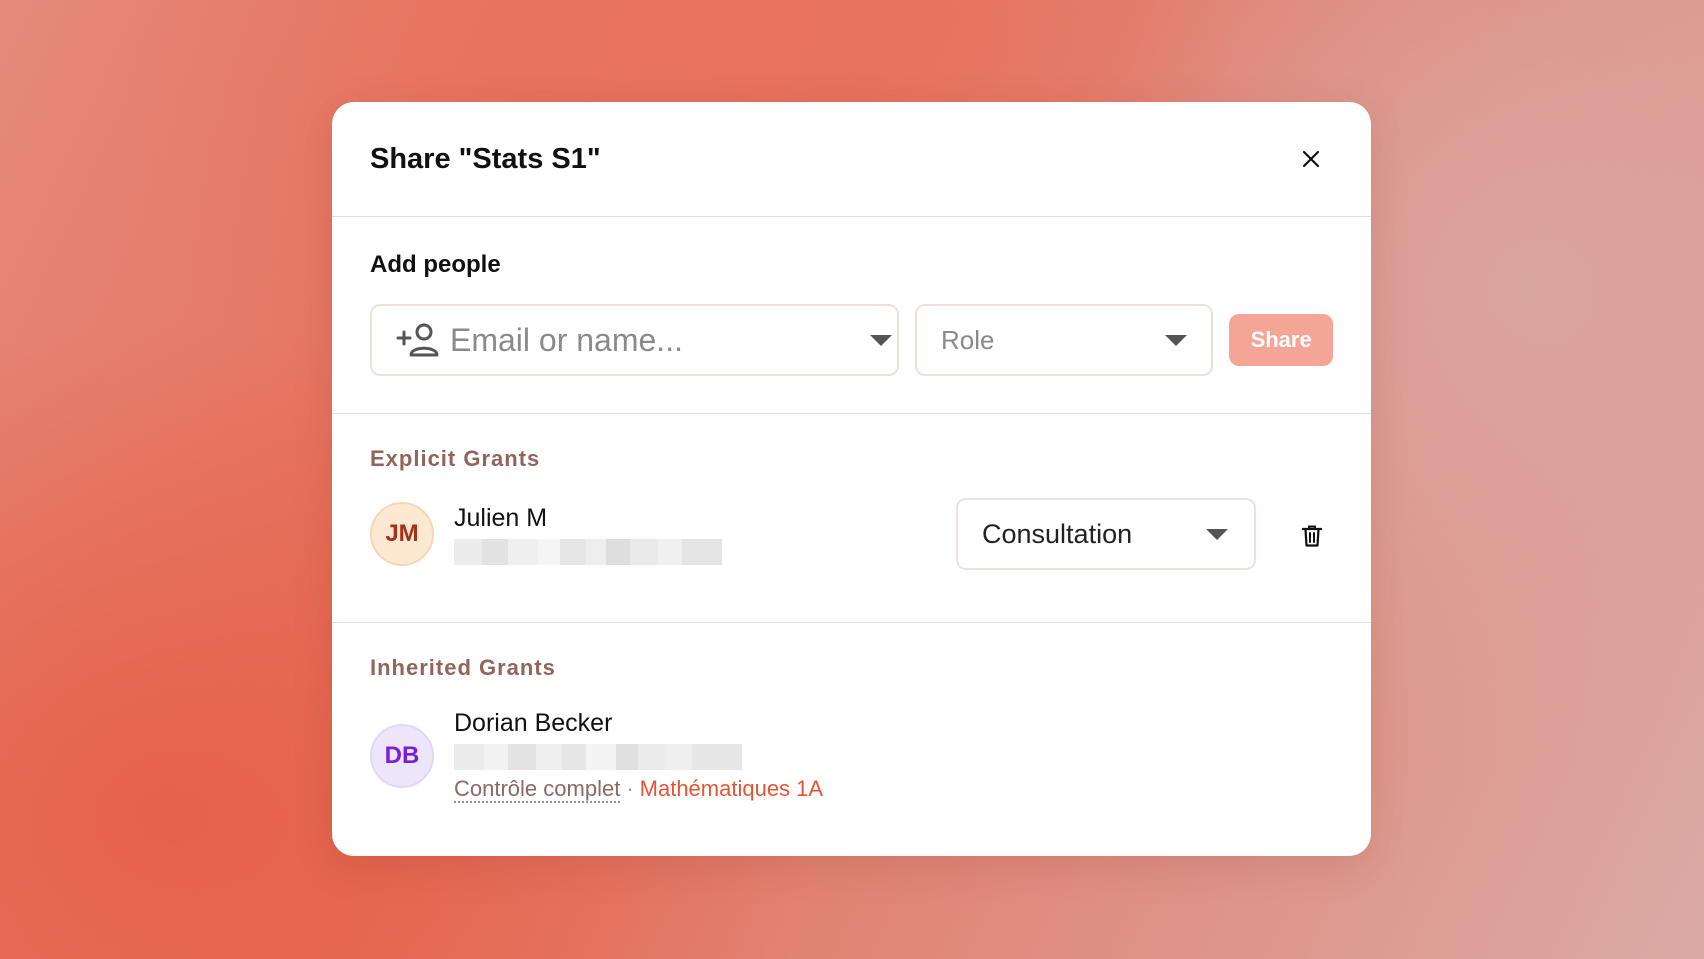  I want to click on add-people-section: Add people Role Share, so click(851, 315).